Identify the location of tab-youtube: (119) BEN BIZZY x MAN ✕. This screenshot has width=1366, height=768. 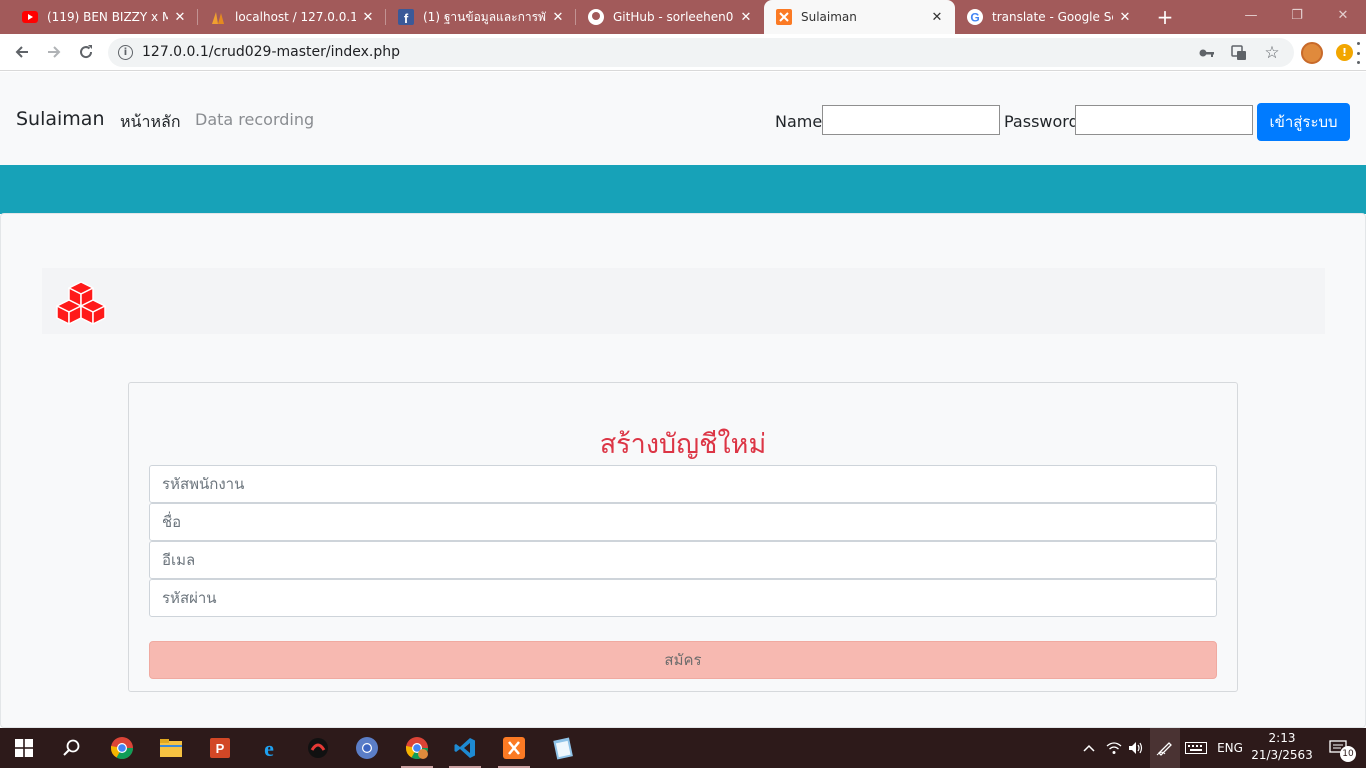
(104, 17).